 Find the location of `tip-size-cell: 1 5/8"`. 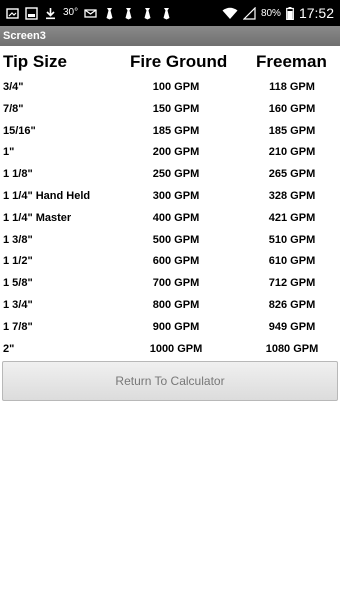

tip-size-cell: 1 5/8" is located at coordinates (18, 283).